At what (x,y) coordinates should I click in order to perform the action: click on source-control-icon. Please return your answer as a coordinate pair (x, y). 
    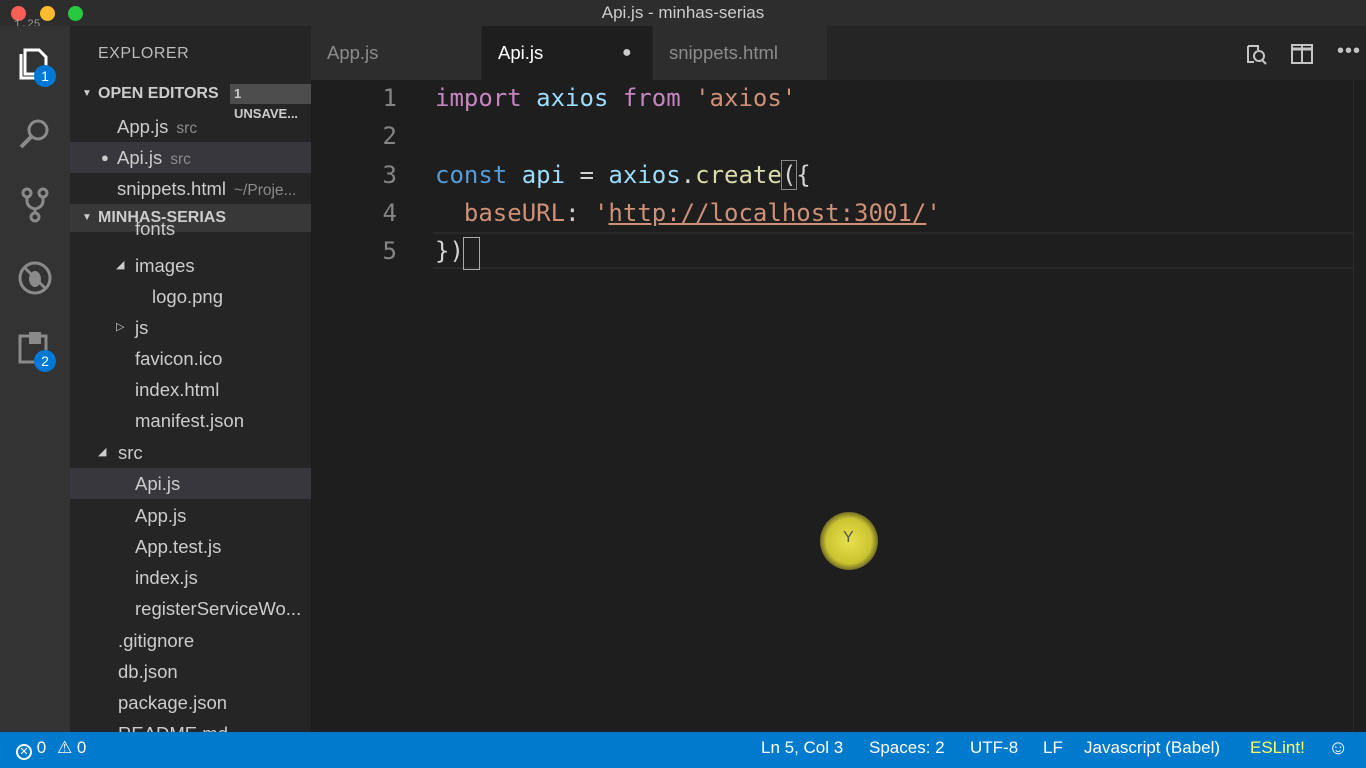
    Looking at the image, I should click on (35, 204).